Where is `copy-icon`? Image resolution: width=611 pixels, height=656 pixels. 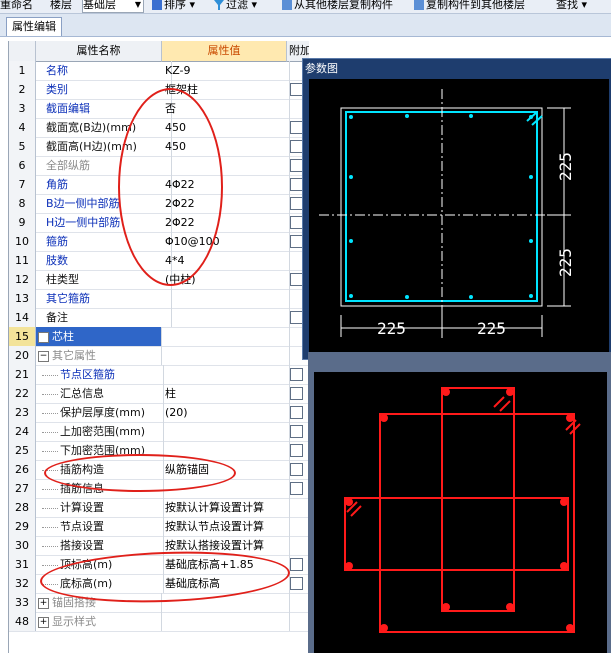
copy-icon is located at coordinates (287, 5).